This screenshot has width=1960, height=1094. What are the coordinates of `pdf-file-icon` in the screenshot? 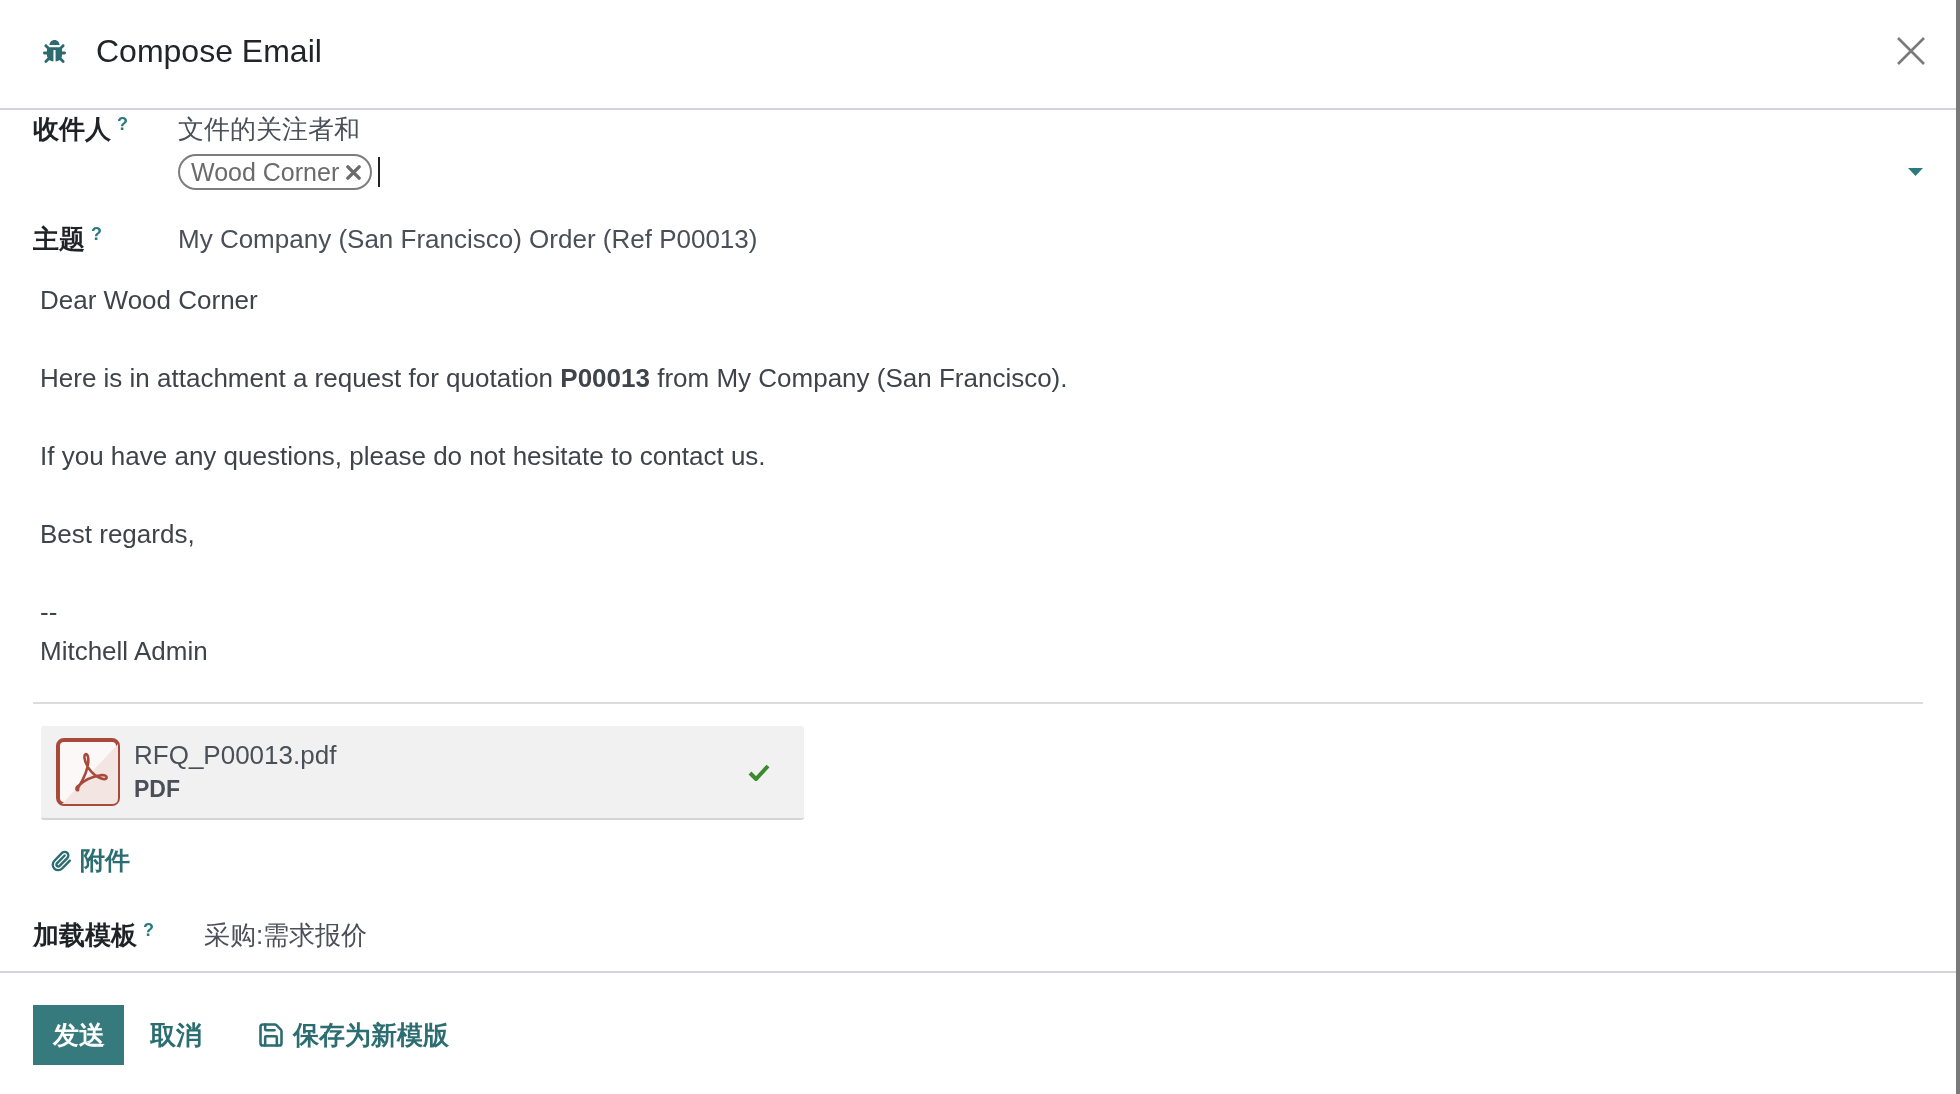 It's located at (88, 772).